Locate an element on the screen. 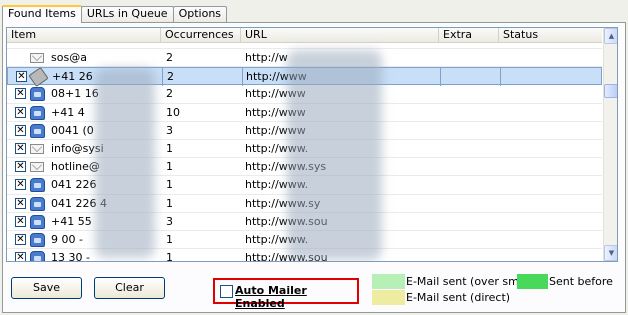 The image size is (628, 315). legend-swatch-direct is located at coordinates (388, 297).